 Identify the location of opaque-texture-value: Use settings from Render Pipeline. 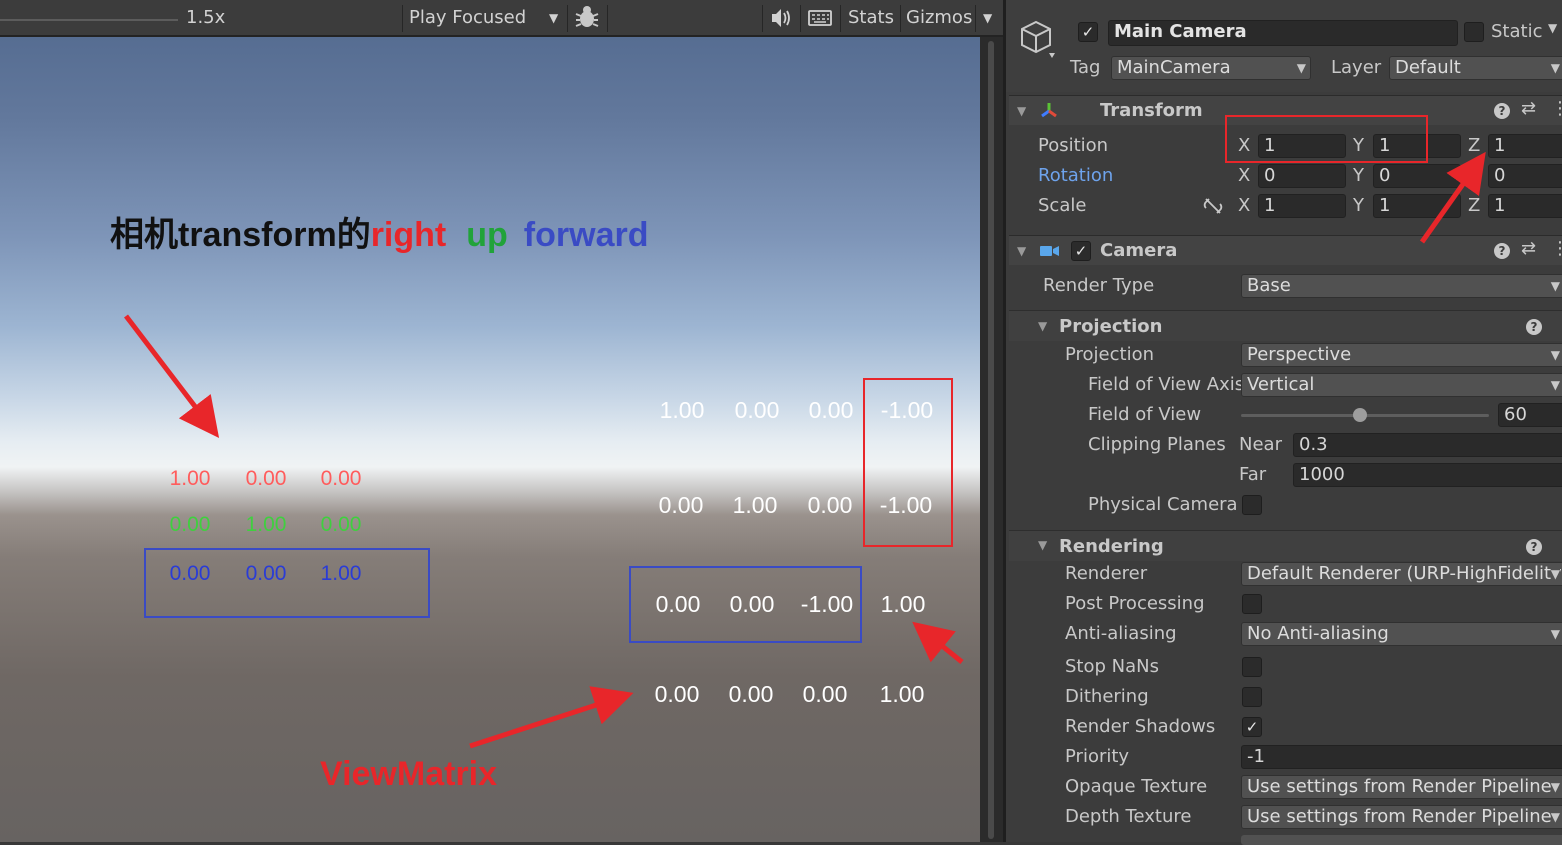
(1399, 786).